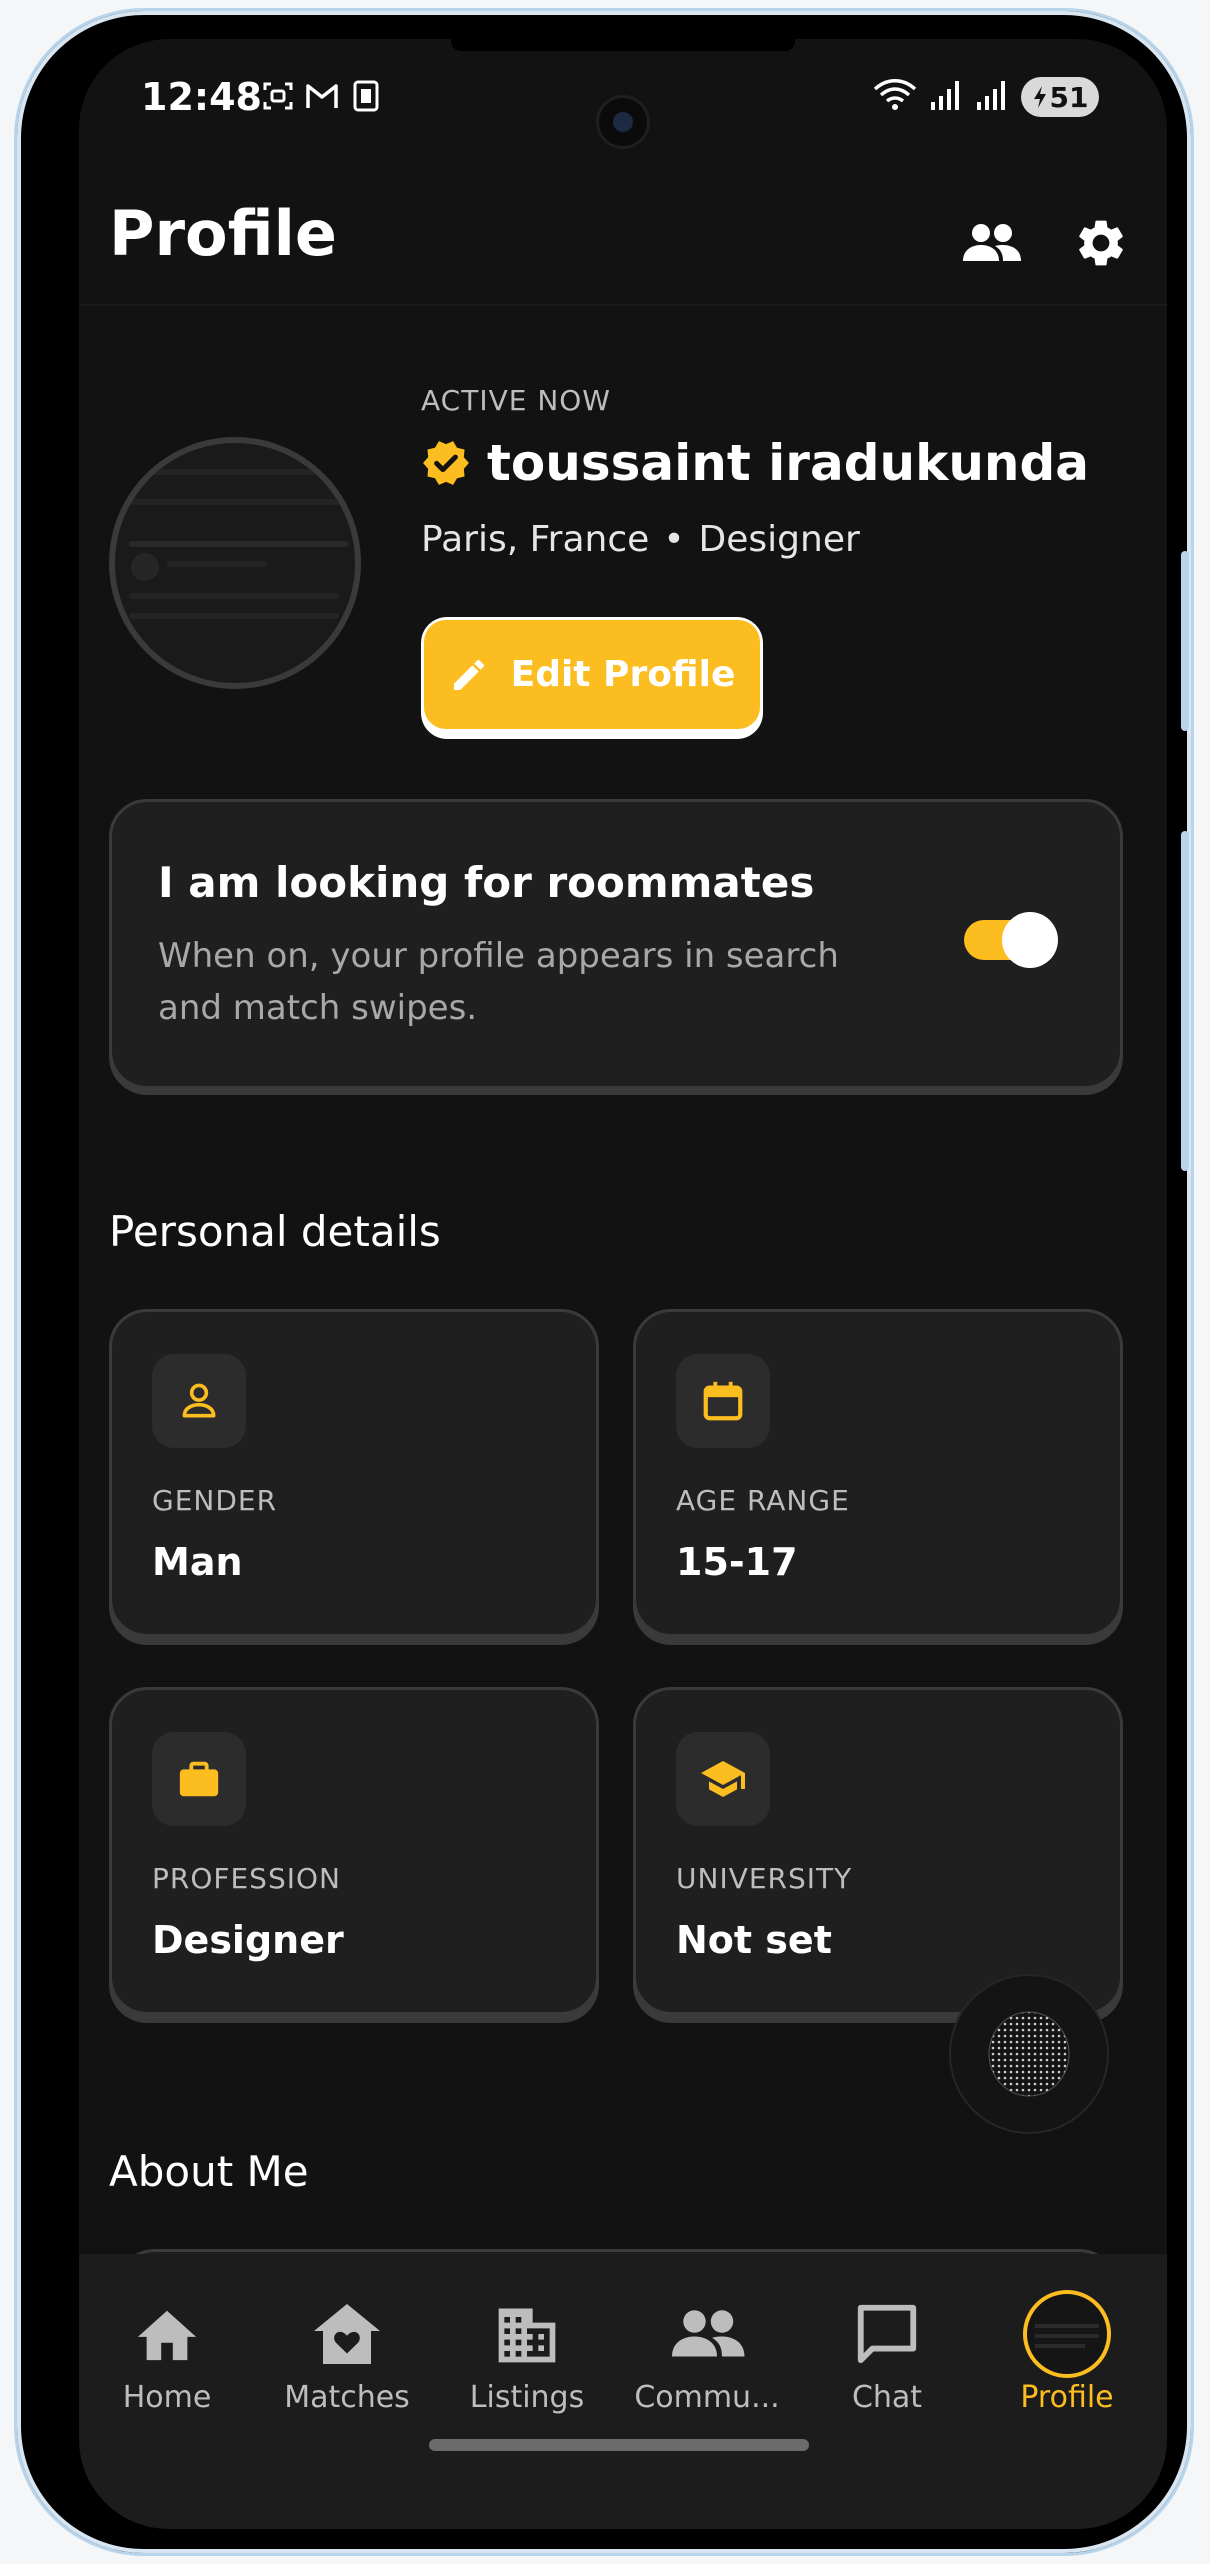 The height and width of the screenshot is (2564, 1210). I want to click on battery-charging-icon, so click(1039, 97).